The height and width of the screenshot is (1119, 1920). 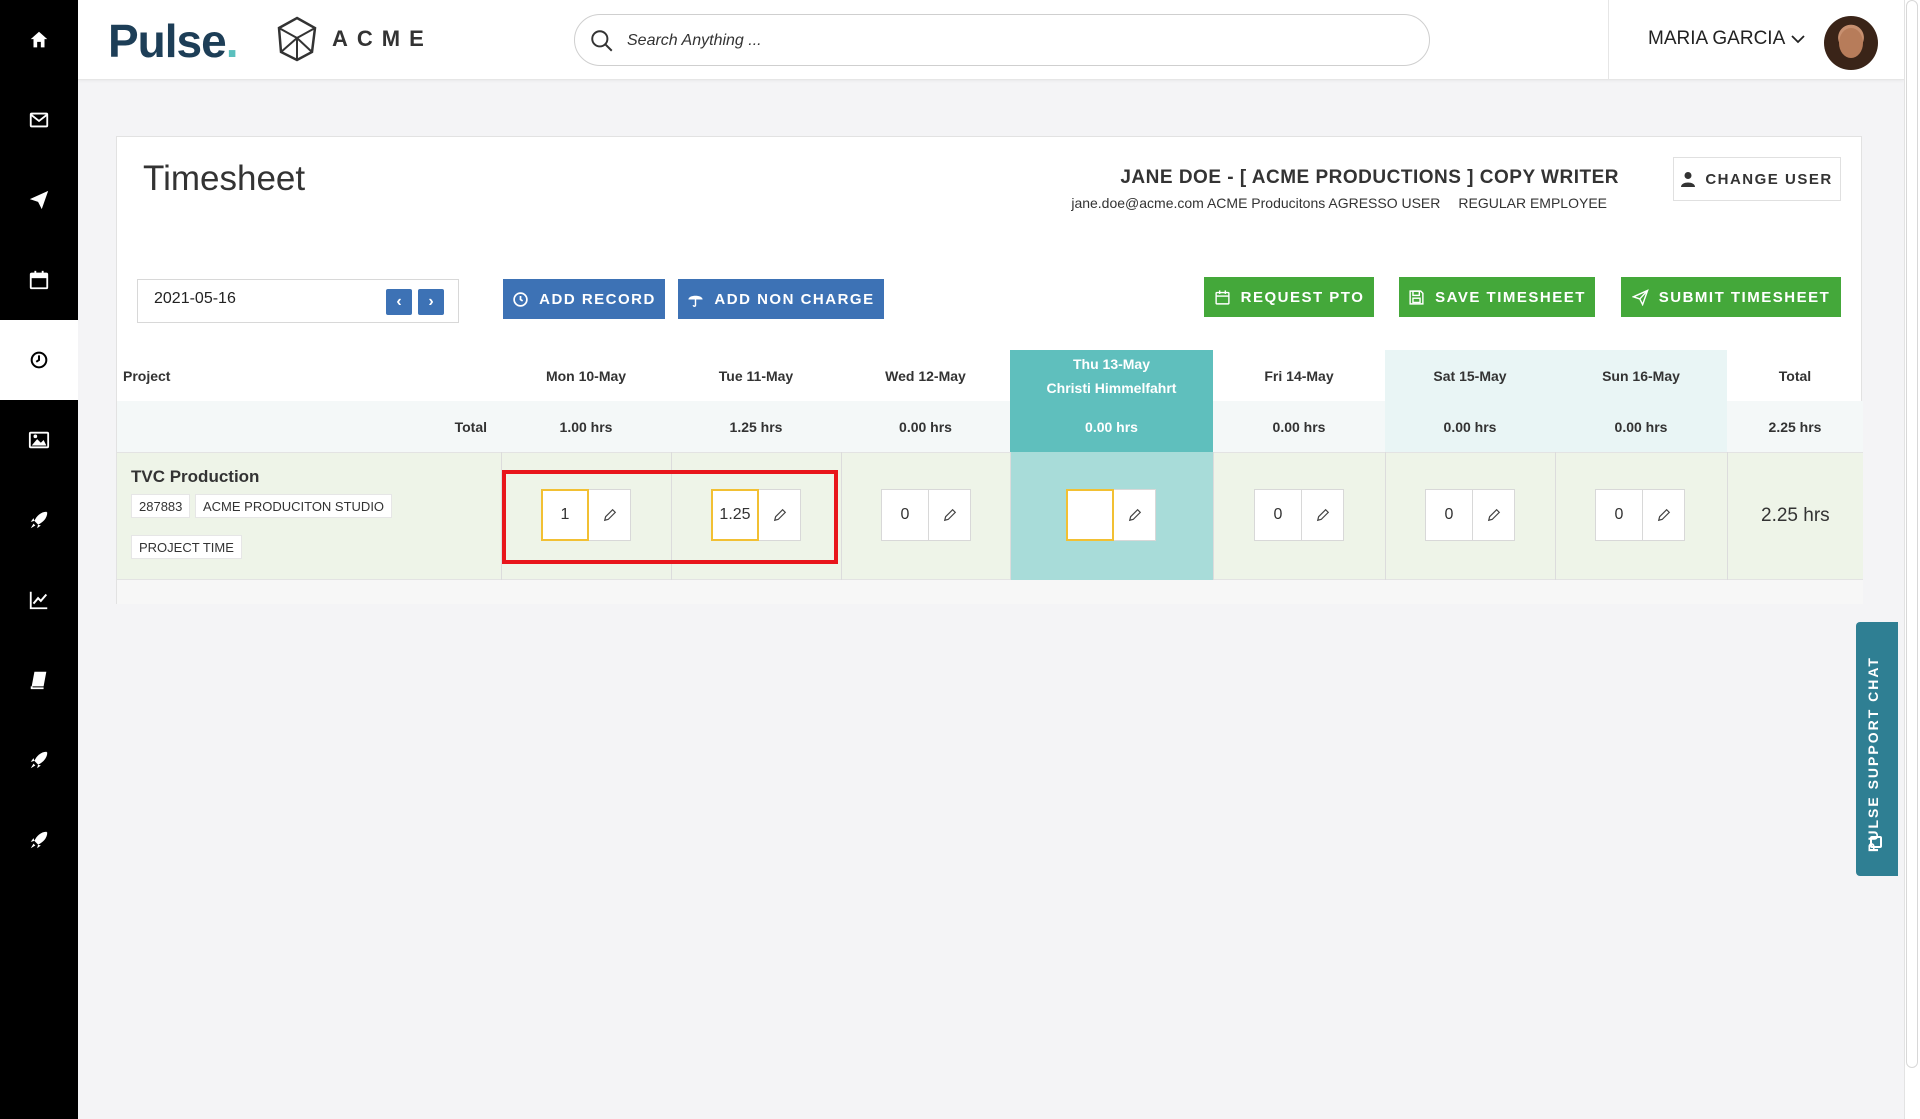 I want to click on search-input, so click(x=1017, y=41).